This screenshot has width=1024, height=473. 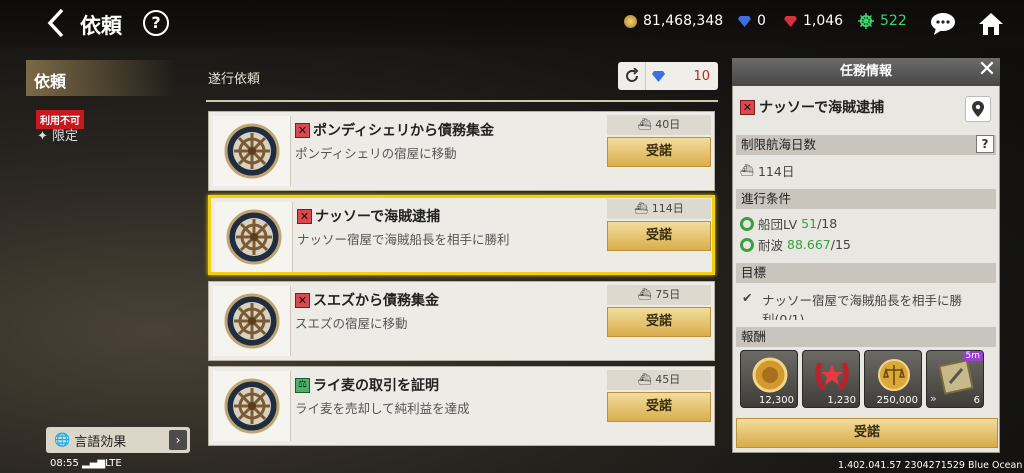 What do you see at coordinates (976, 400) in the screenshot?
I see `reward-value: 6` at bounding box center [976, 400].